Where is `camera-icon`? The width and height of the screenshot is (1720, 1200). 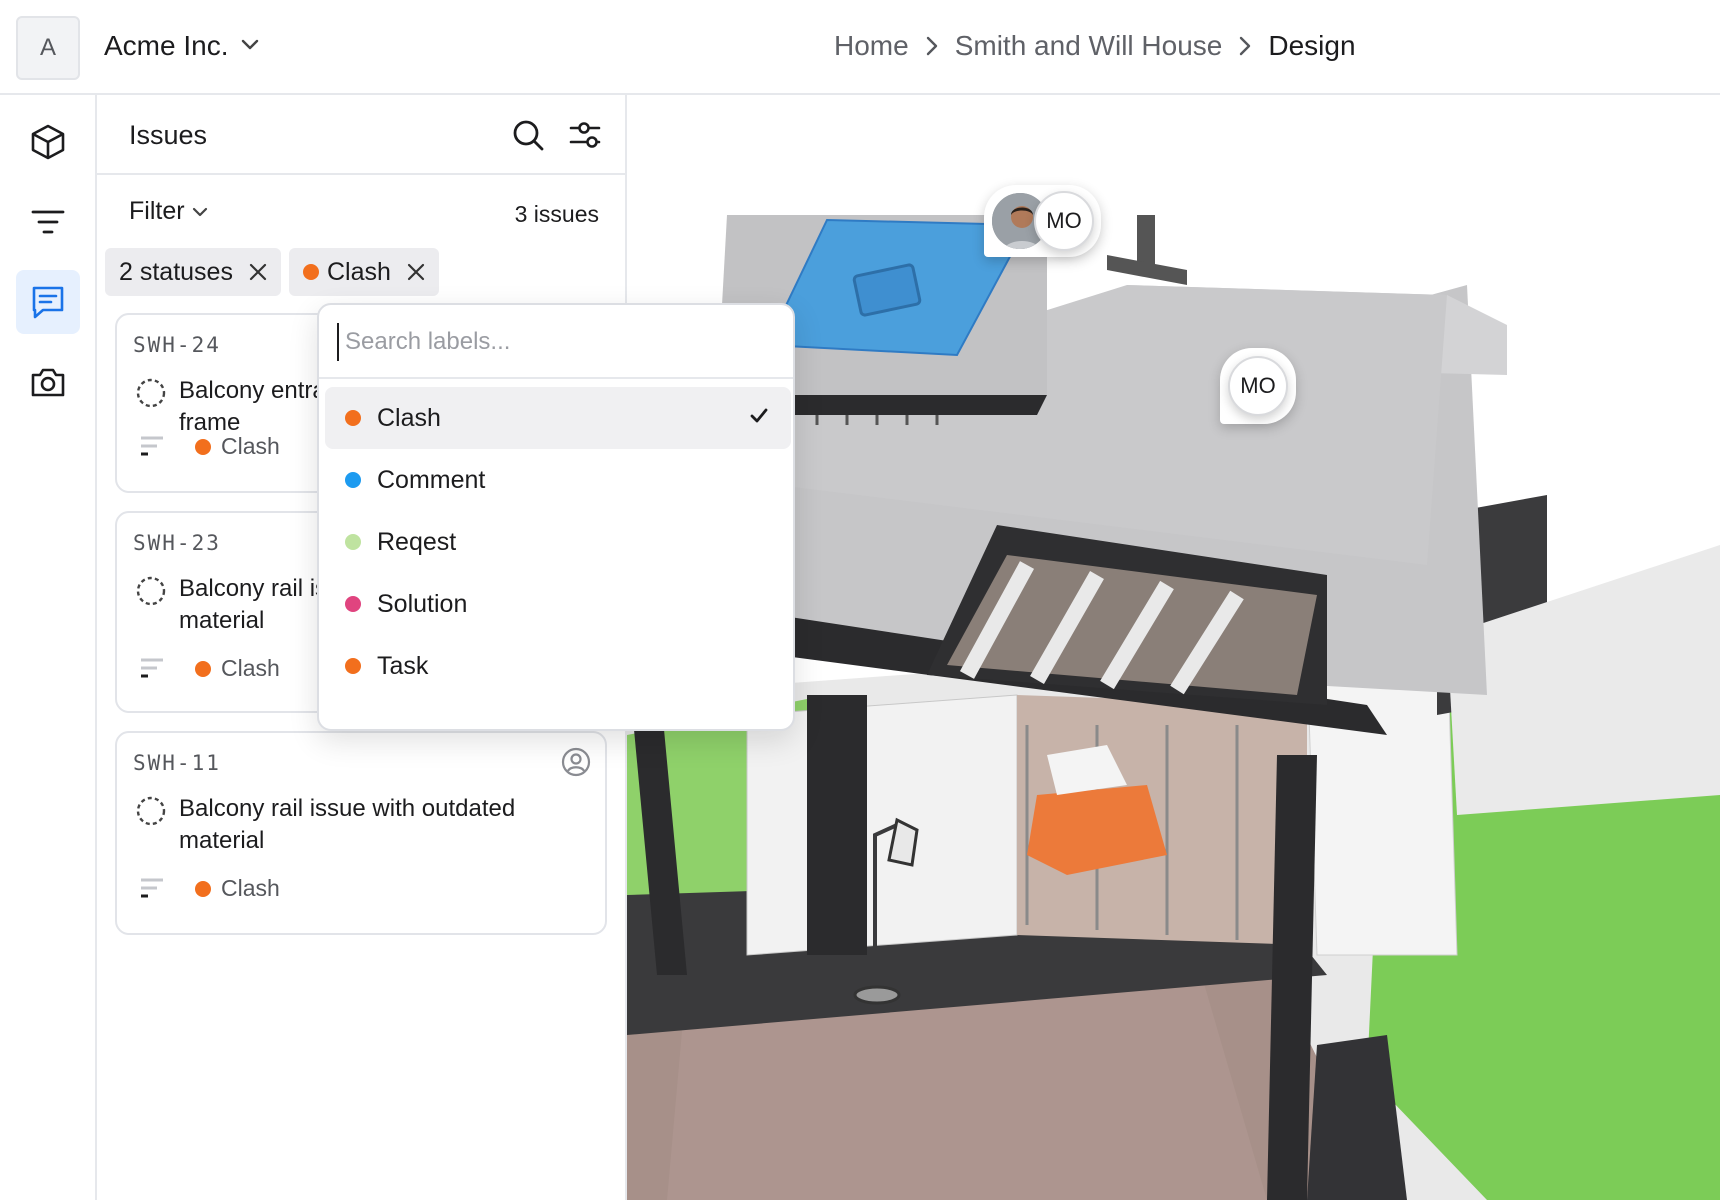
camera-icon is located at coordinates (48, 382).